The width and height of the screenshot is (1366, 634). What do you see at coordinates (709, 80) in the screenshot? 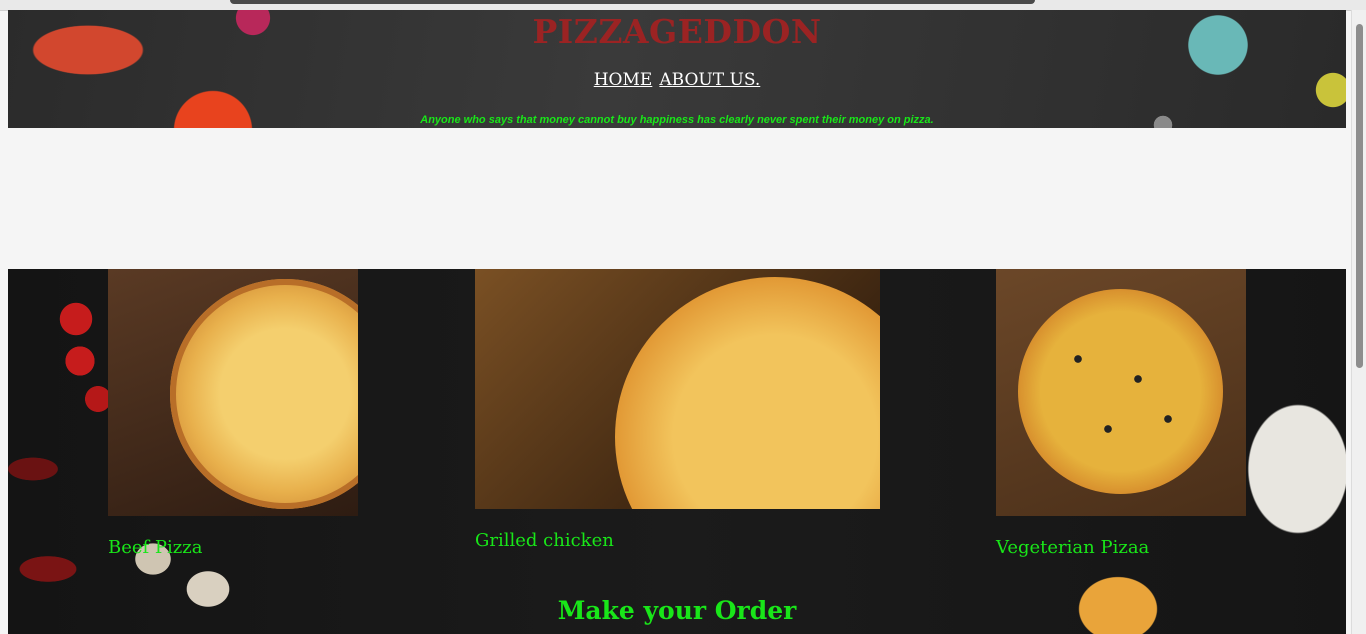
I see `nav-link-about: ABOUT US.` at bounding box center [709, 80].